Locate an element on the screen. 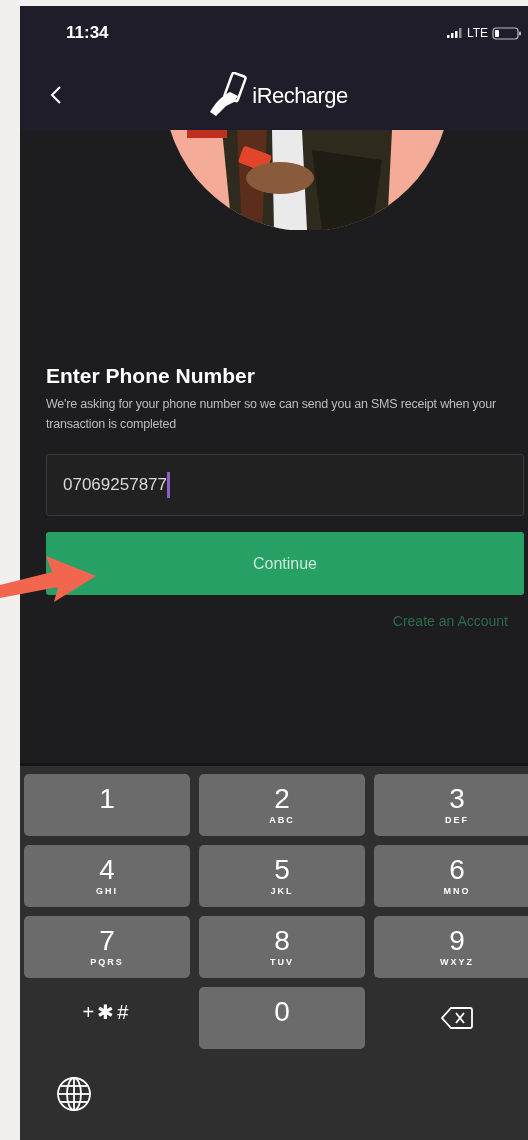  keypad-key: 5 JKL is located at coordinates (282, 876).